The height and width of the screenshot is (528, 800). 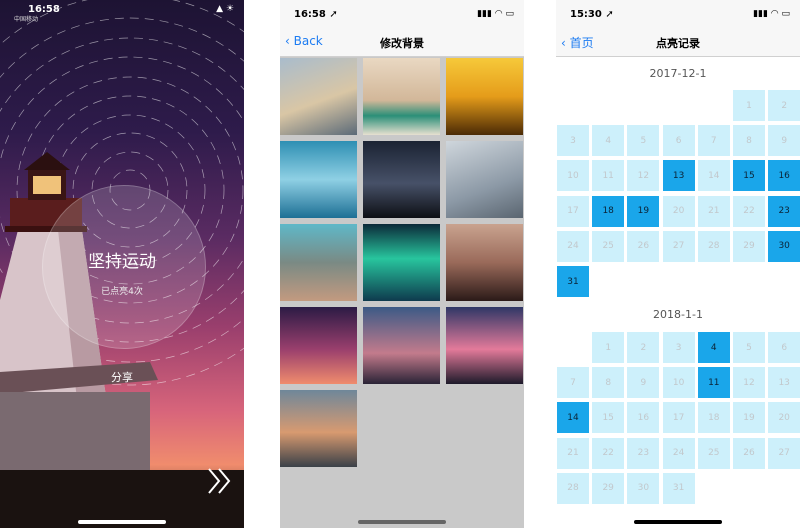 I want to click on calendar-day: 16, so click(x=643, y=418).